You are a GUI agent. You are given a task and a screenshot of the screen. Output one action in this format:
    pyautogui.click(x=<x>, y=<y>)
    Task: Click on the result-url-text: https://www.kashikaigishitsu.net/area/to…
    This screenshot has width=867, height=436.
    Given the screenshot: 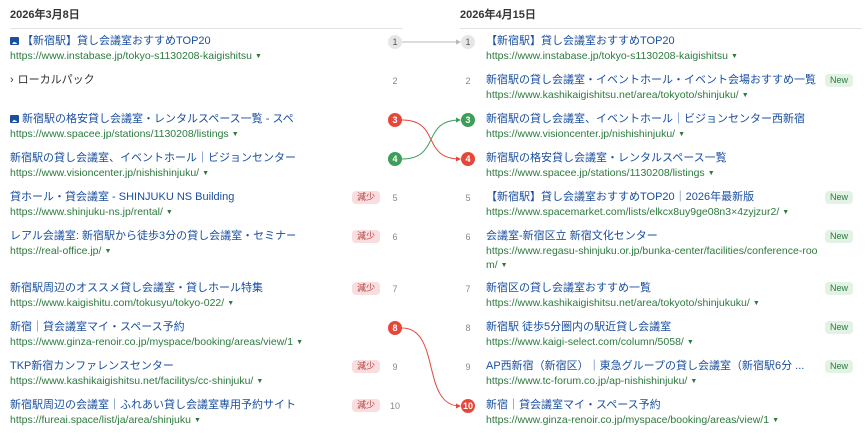 What is the action you would take?
    pyautogui.click(x=612, y=95)
    